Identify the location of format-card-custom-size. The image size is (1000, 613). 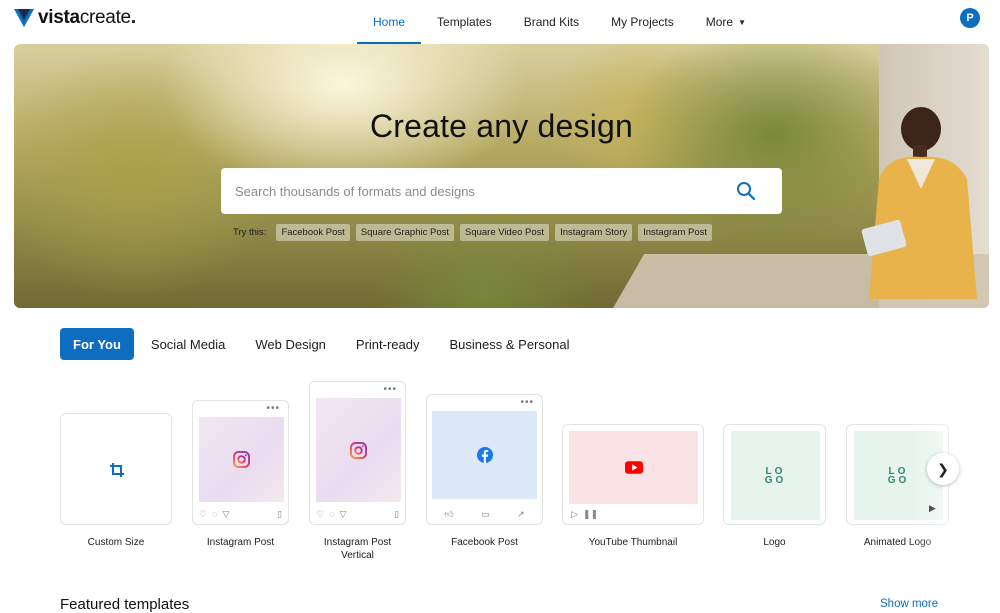
(116, 469).